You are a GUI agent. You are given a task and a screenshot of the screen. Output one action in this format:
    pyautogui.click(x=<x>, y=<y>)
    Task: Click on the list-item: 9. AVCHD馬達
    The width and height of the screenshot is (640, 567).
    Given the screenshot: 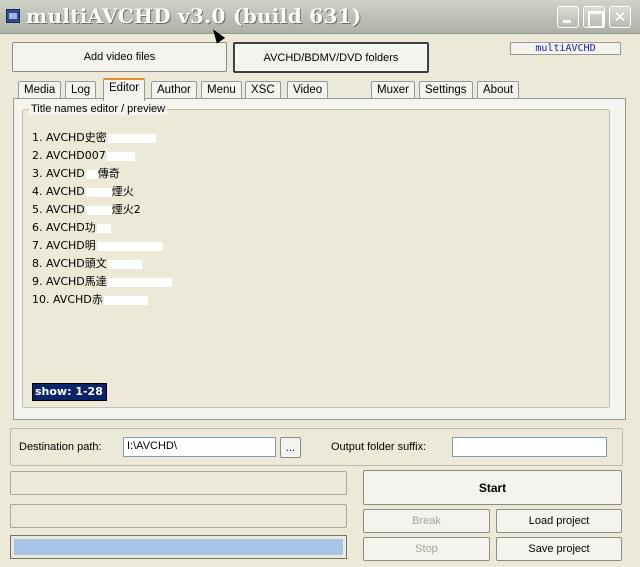 What is the action you would take?
    pyautogui.click(x=102, y=282)
    